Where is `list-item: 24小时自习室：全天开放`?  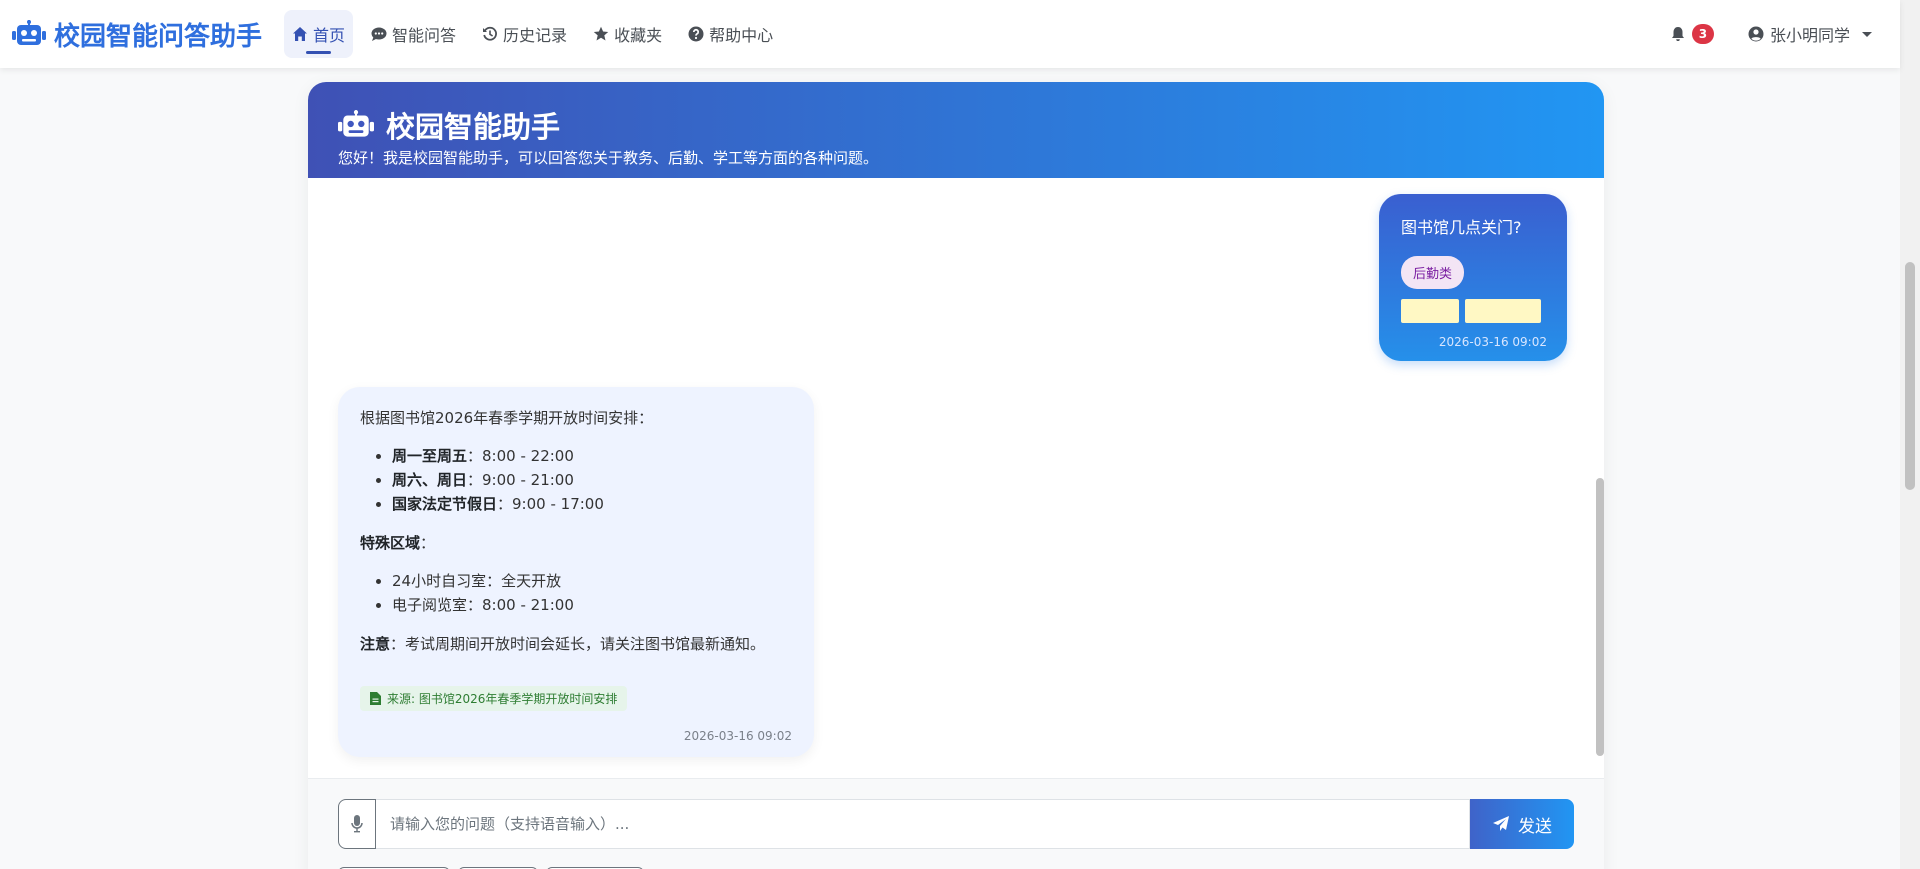
list-item: 24小时自习室：全天开放 is located at coordinates (592, 581).